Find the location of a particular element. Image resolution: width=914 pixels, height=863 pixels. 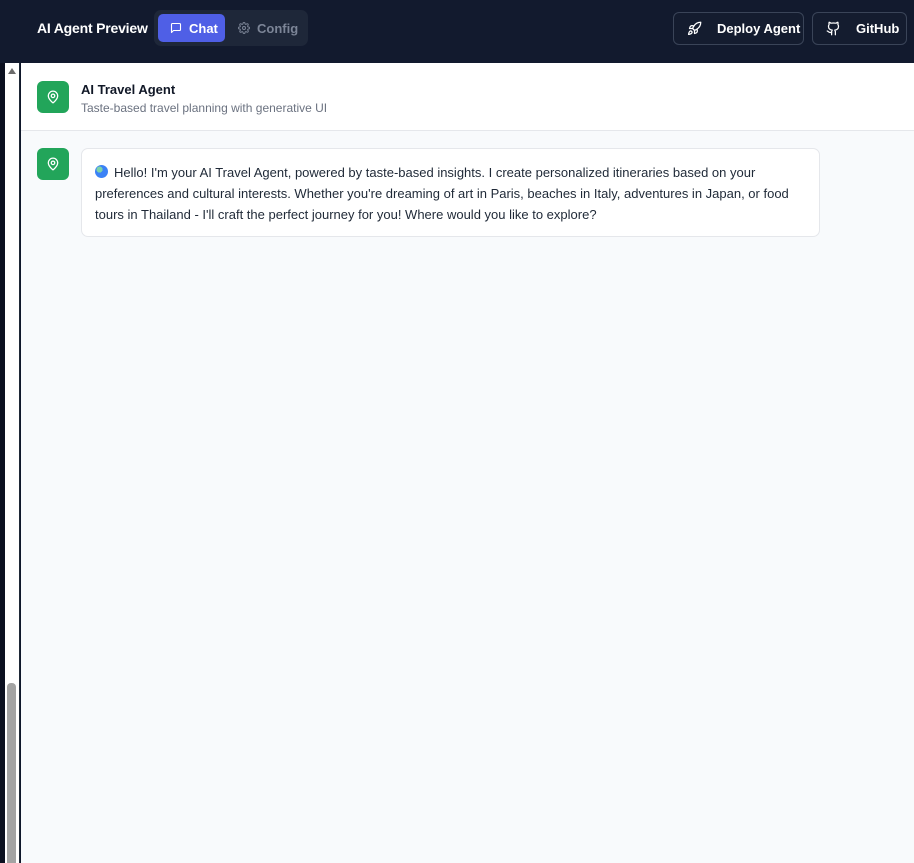

tab-config: Config is located at coordinates (267, 28).